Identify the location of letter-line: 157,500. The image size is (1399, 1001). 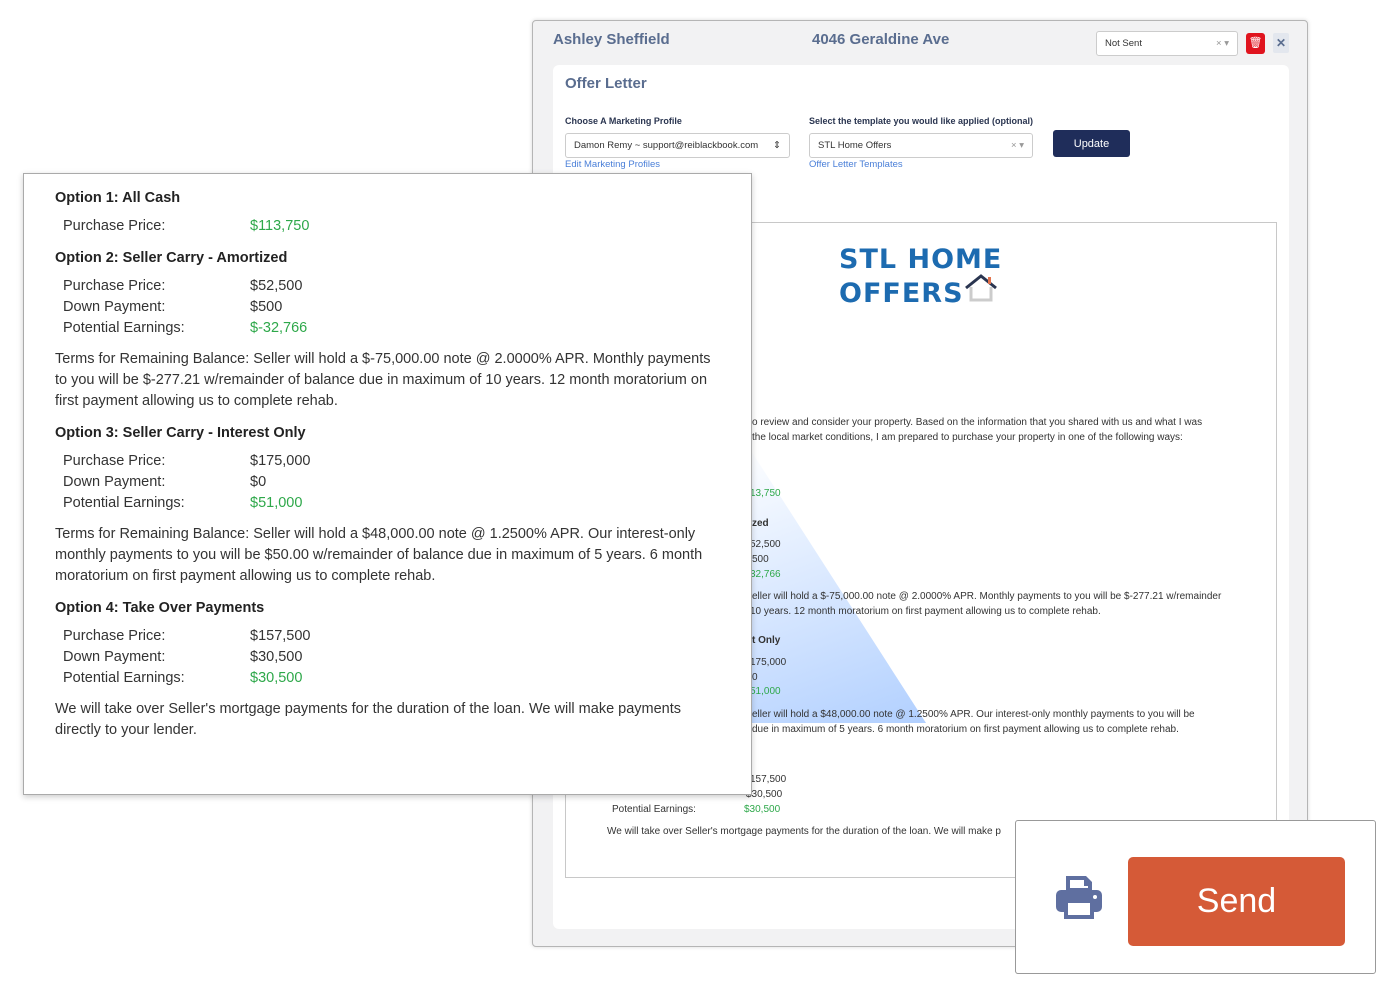
(768, 779).